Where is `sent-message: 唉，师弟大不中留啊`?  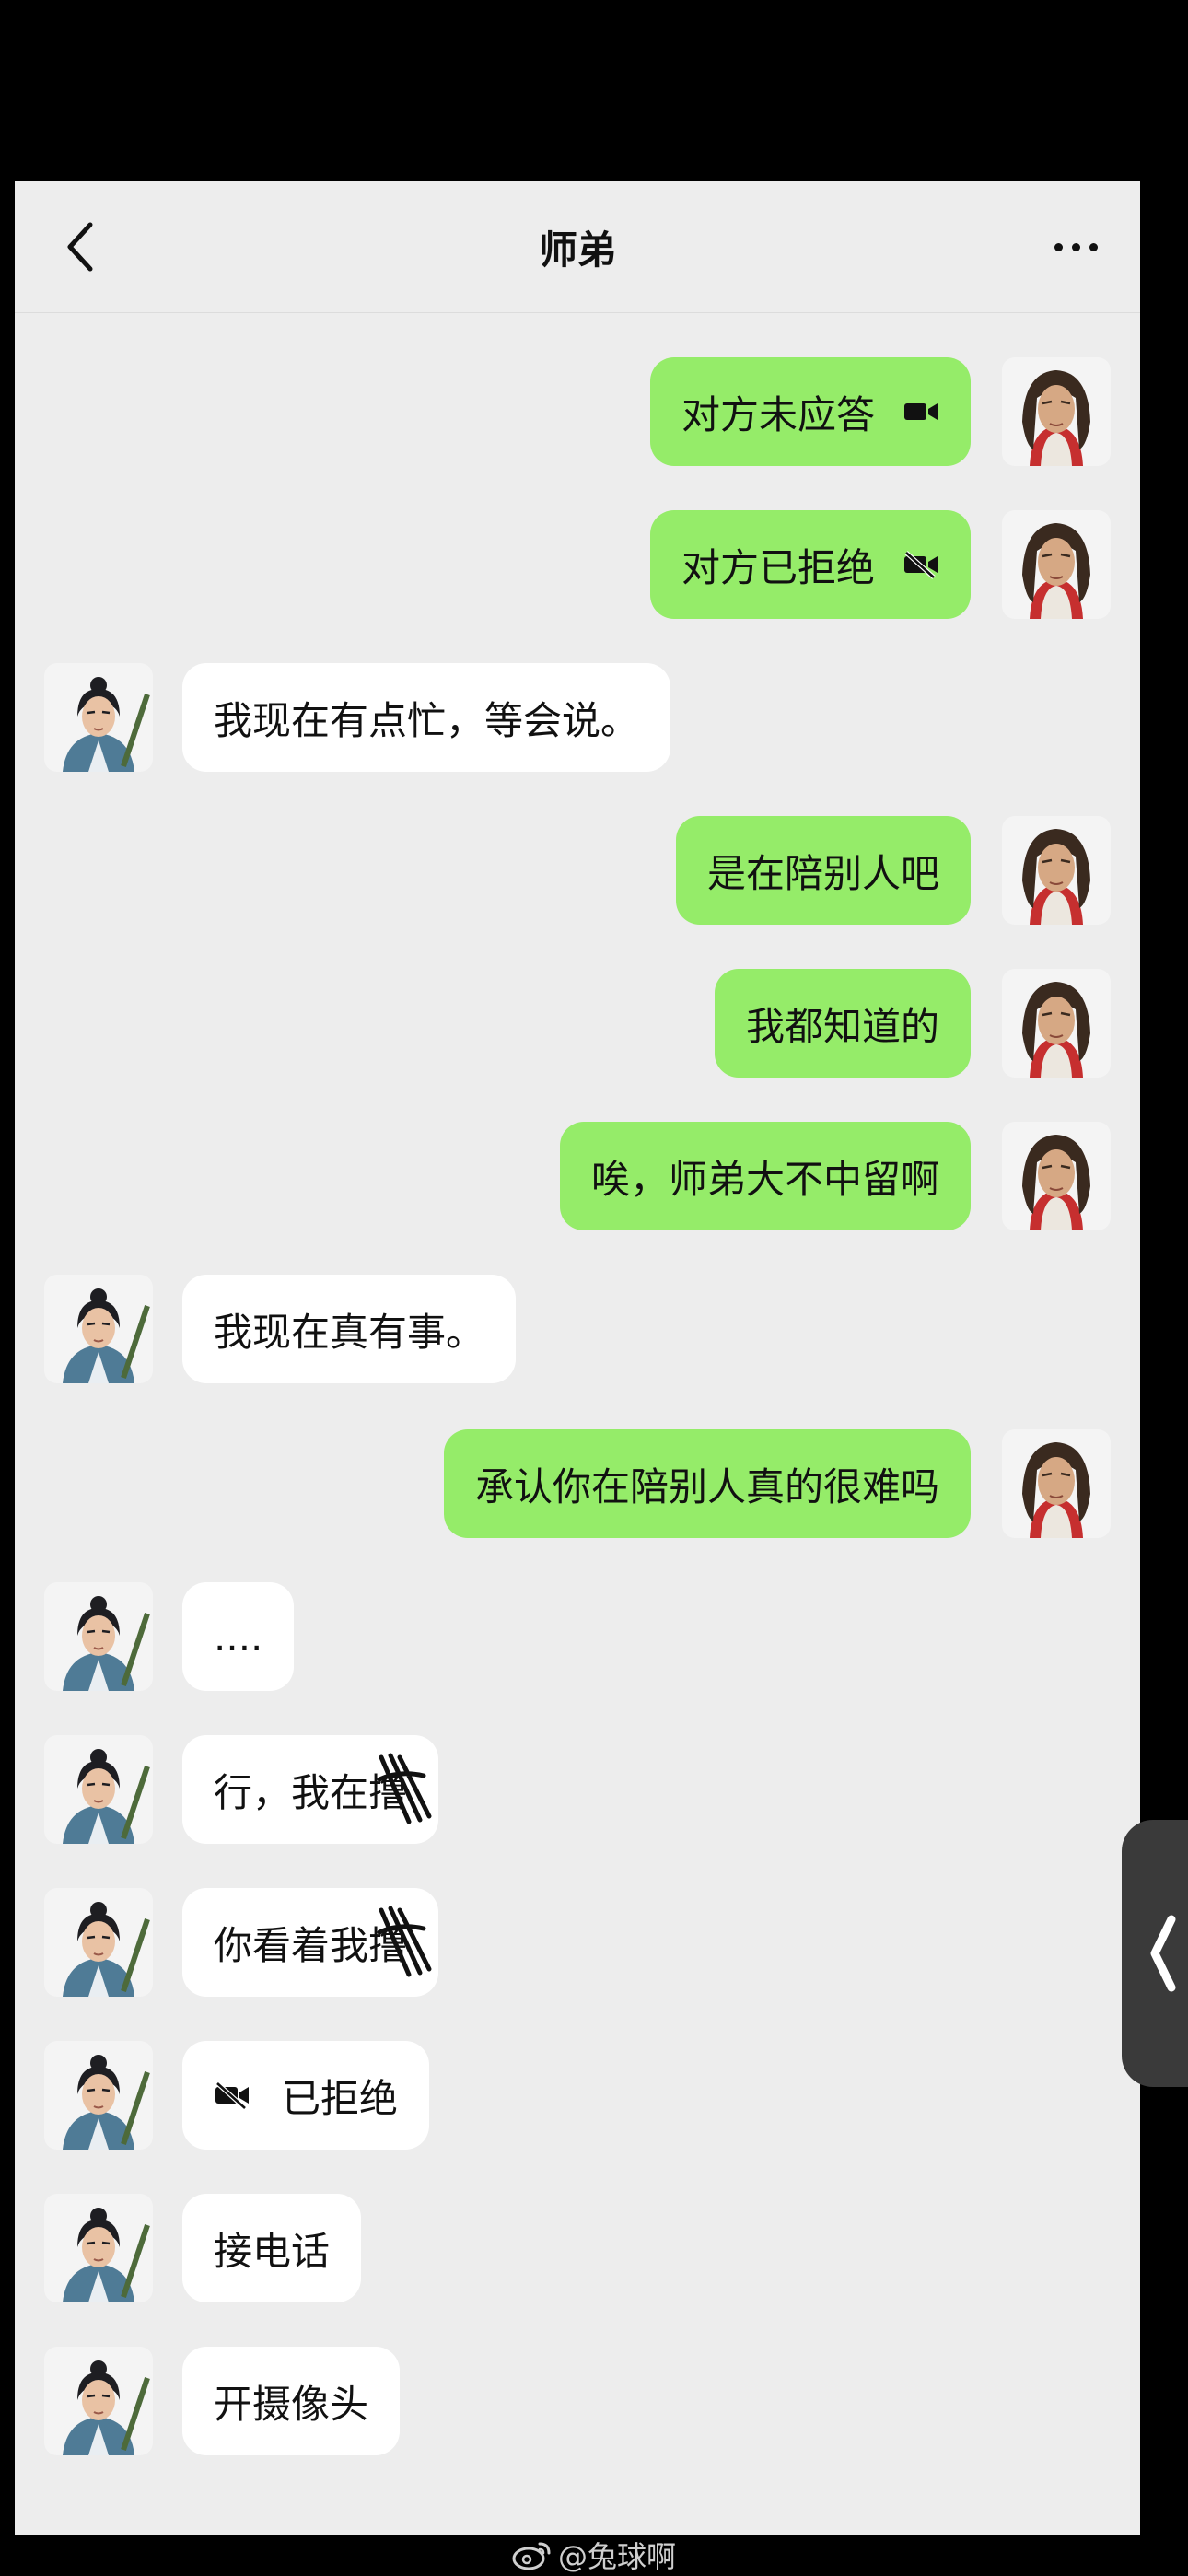
sent-message: 唉，师弟大不中留啊 is located at coordinates (577, 1176).